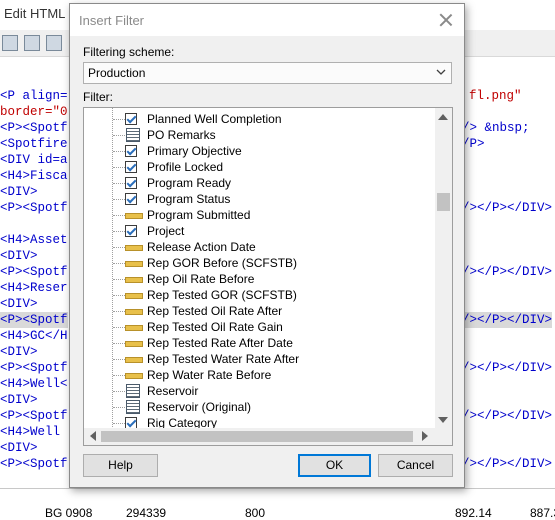  Describe the element at coordinates (215, 311) in the screenshot. I see `filter-item-label: Rep Tested Oil Rate After` at that location.